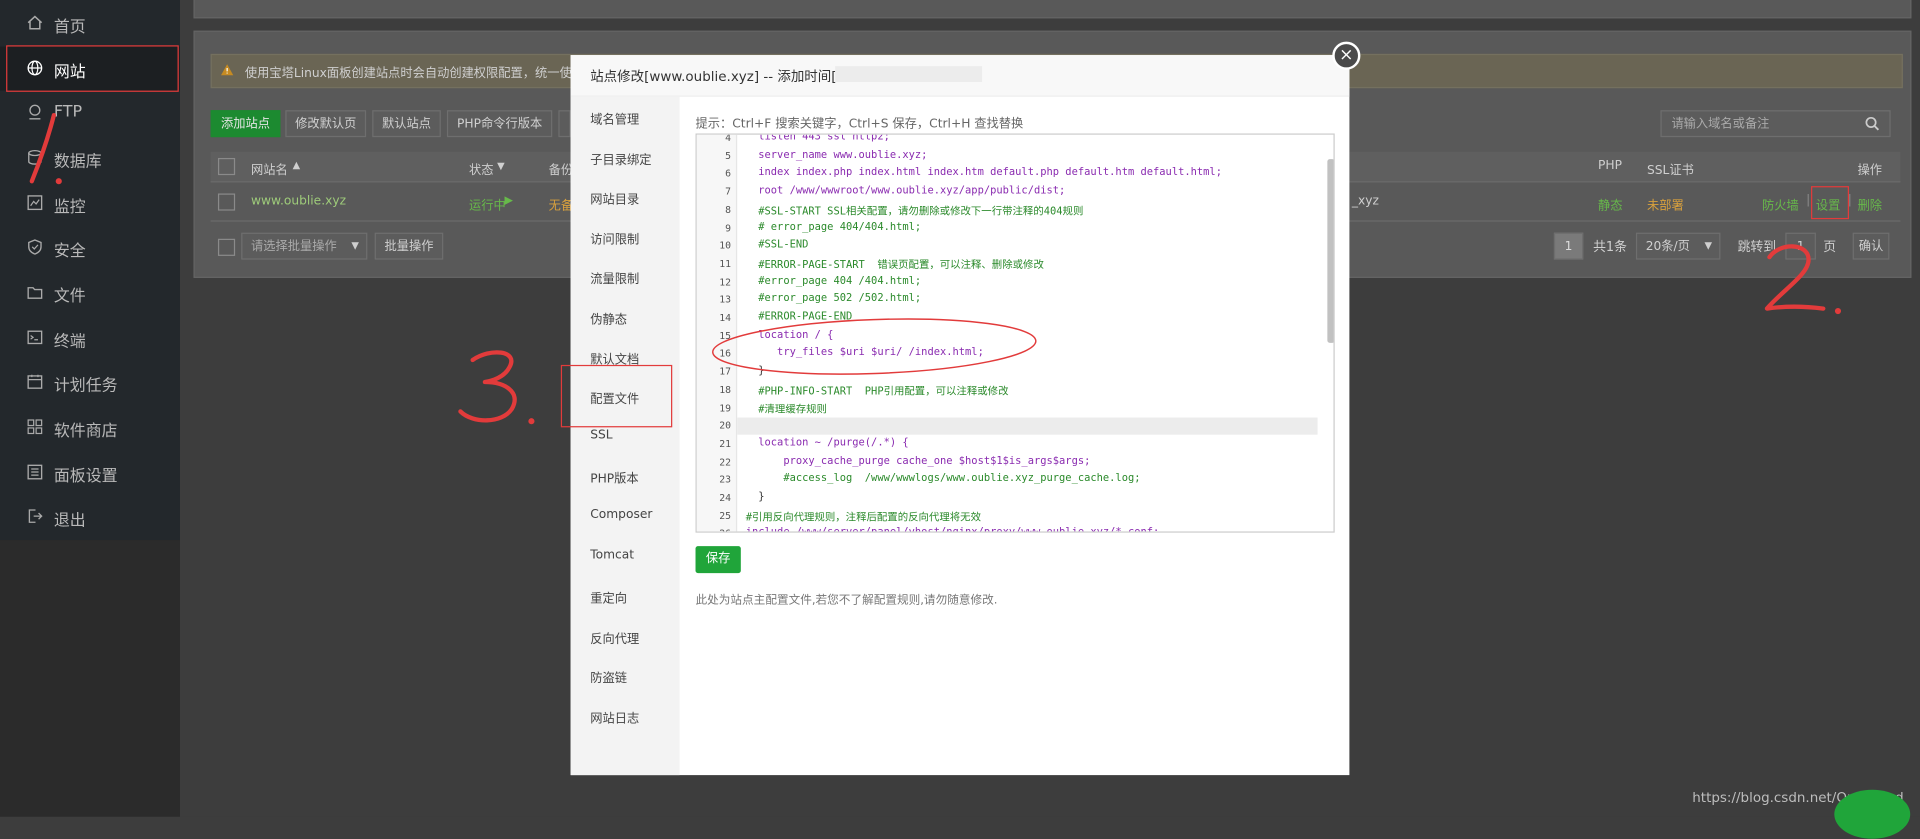 Image resolution: width=1920 pixels, height=839 pixels. I want to click on line-number: 8, so click(728, 210).